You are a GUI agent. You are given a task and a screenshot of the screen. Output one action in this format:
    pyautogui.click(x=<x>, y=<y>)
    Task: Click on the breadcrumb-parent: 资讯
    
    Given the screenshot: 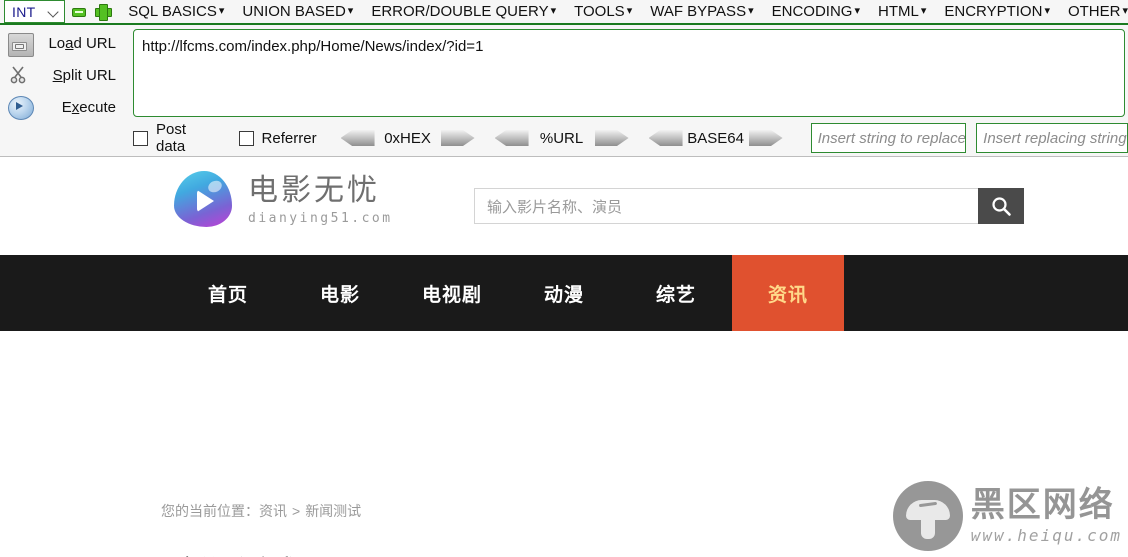 What is the action you would take?
    pyautogui.click(x=273, y=511)
    